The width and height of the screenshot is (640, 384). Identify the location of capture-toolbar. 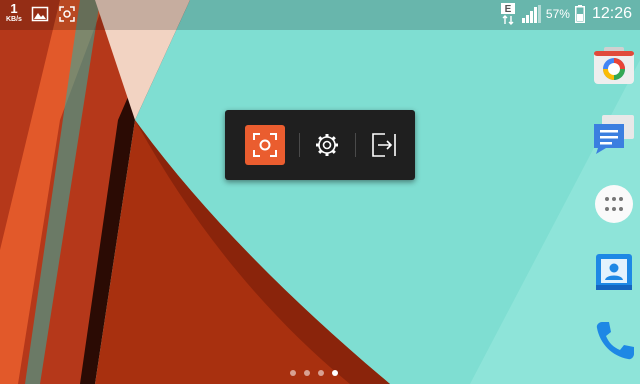
(320, 145).